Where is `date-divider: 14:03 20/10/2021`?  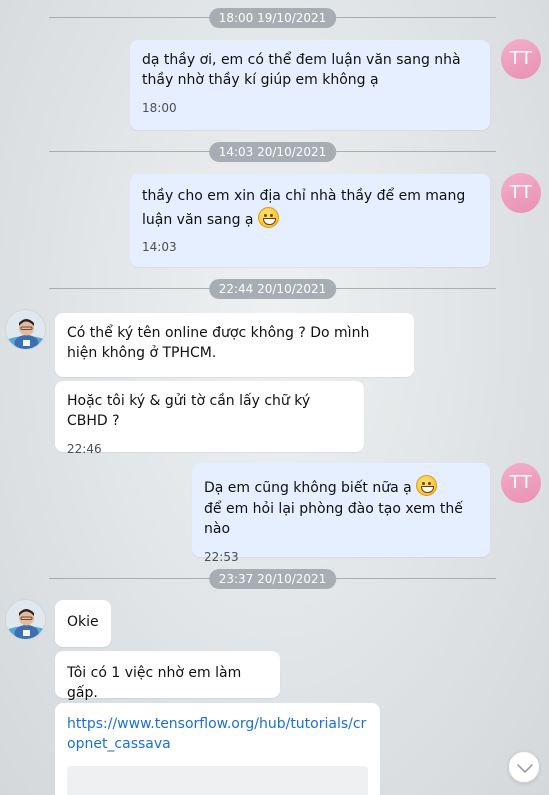 date-divider: 14:03 20/10/2021 is located at coordinates (272, 152).